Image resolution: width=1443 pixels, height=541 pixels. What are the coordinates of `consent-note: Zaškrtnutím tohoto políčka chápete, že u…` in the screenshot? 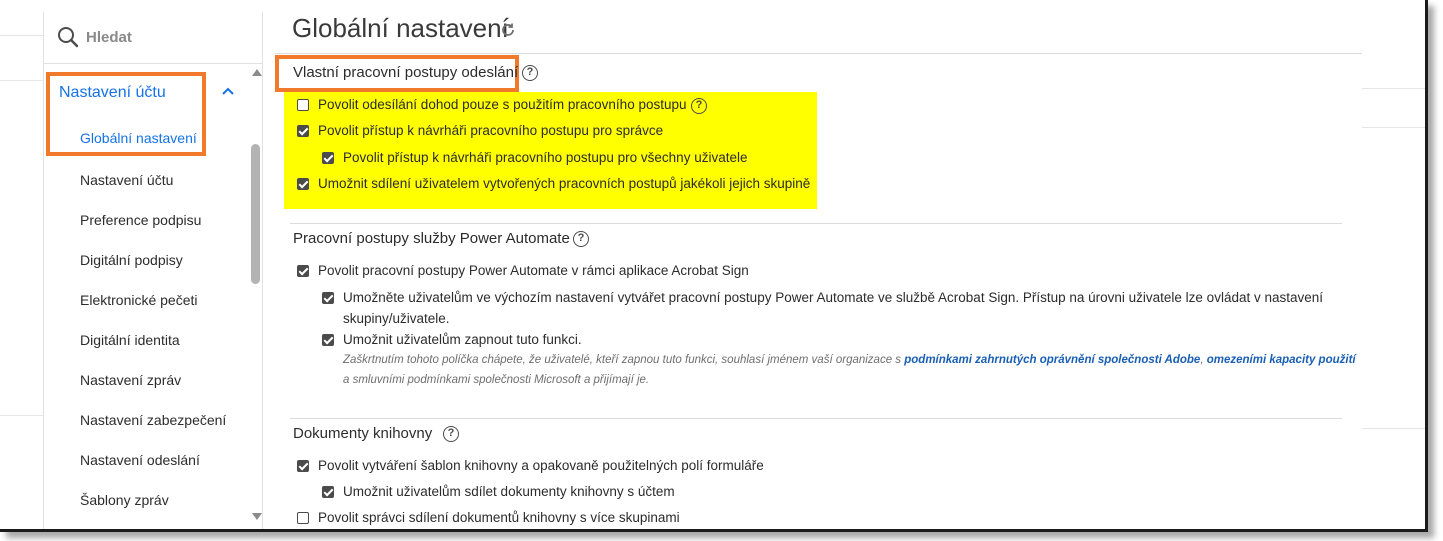 It's located at (849, 360).